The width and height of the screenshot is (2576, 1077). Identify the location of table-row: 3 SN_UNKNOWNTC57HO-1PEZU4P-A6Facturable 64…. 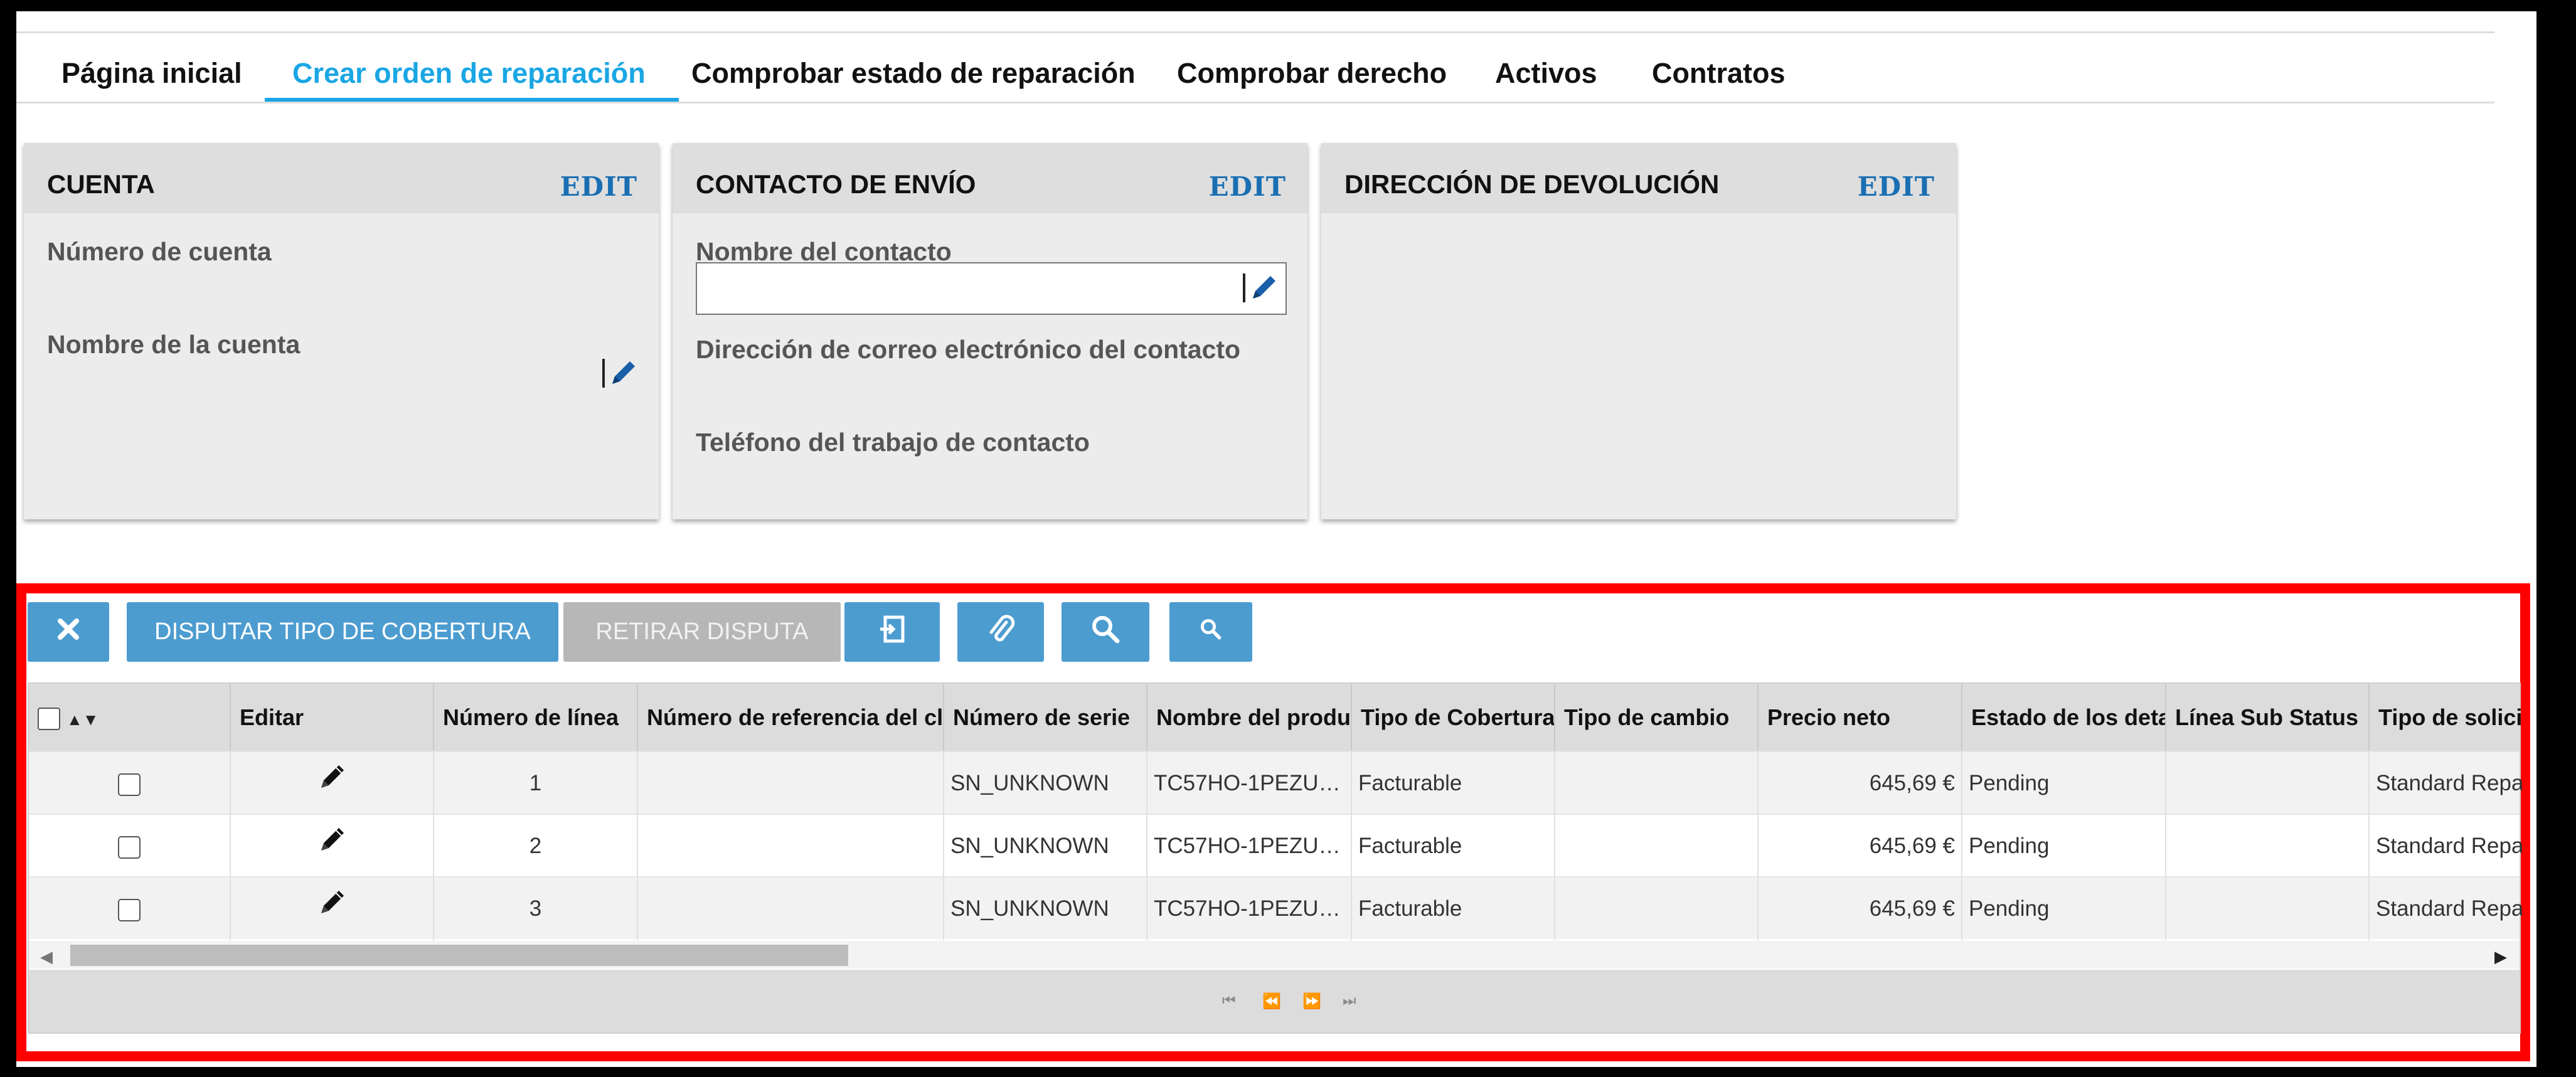
(1275, 908).